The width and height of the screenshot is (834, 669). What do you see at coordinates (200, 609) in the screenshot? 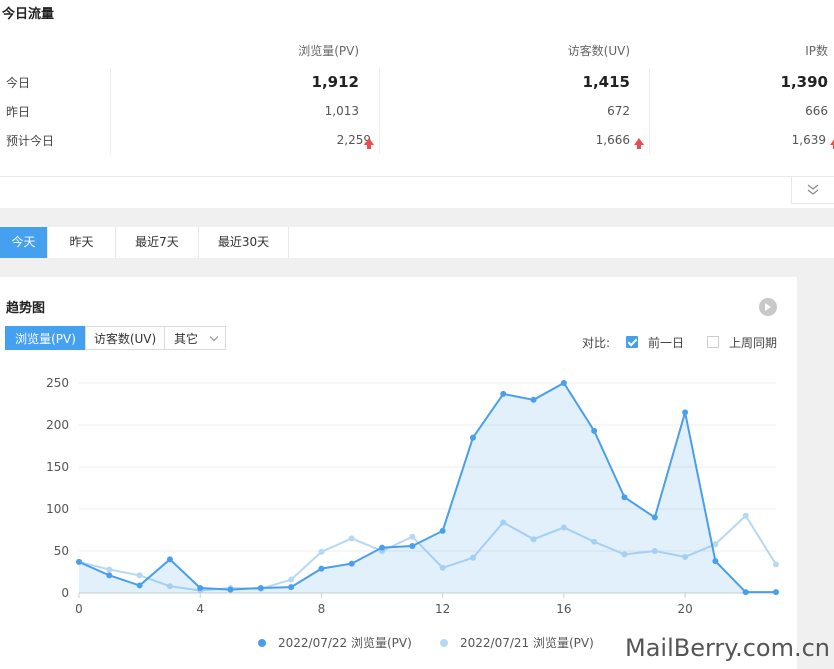
I see `x-tick-label: 4` at bounding box center [200, 609].